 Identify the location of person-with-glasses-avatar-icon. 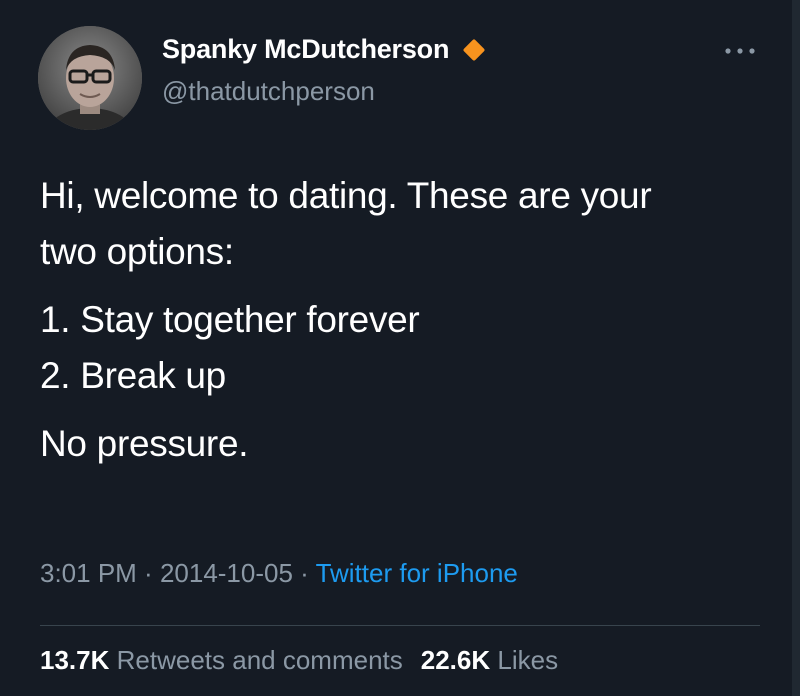
(90, 78).